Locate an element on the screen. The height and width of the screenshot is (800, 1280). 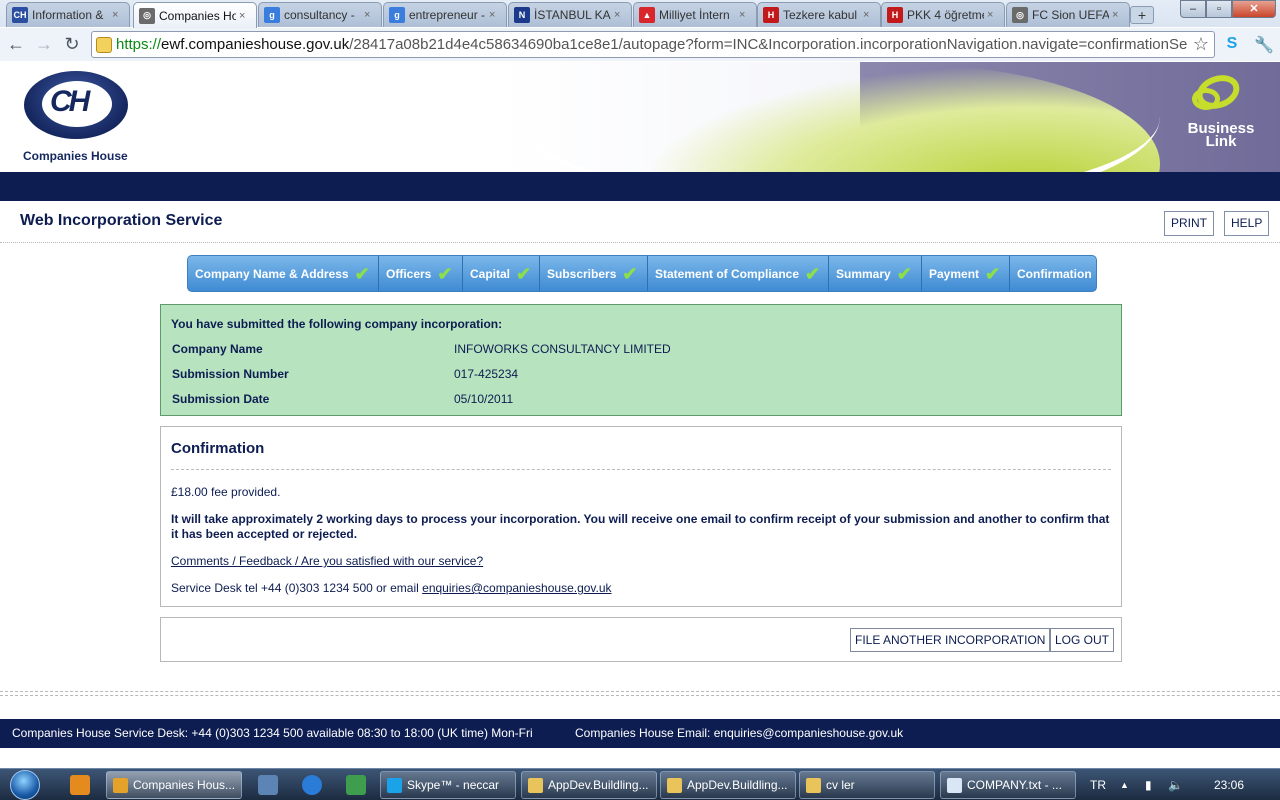
browser-tab: g entrepreneur - × is located at coordinates (445, 14).